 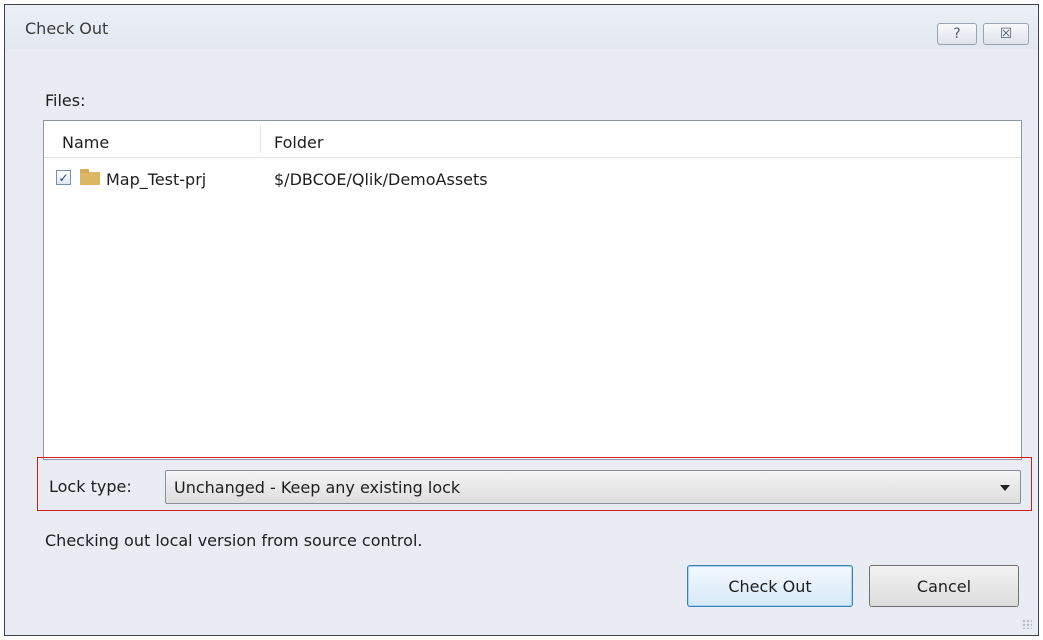 What do you see at coordinates (317, 487) in the screenshot?
I see `lock-type-value: Unchanged - Keep any existing lock` at bounding box center [317, 487].